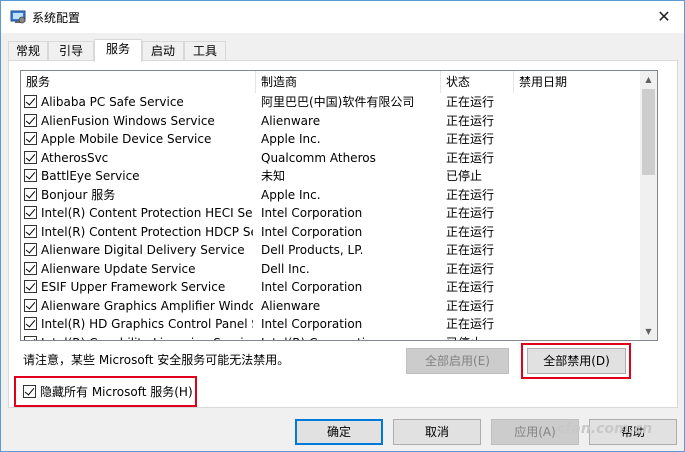 The image size is (685, 452). I want to click on service-name: BattlEye Service, so click(90, 176).